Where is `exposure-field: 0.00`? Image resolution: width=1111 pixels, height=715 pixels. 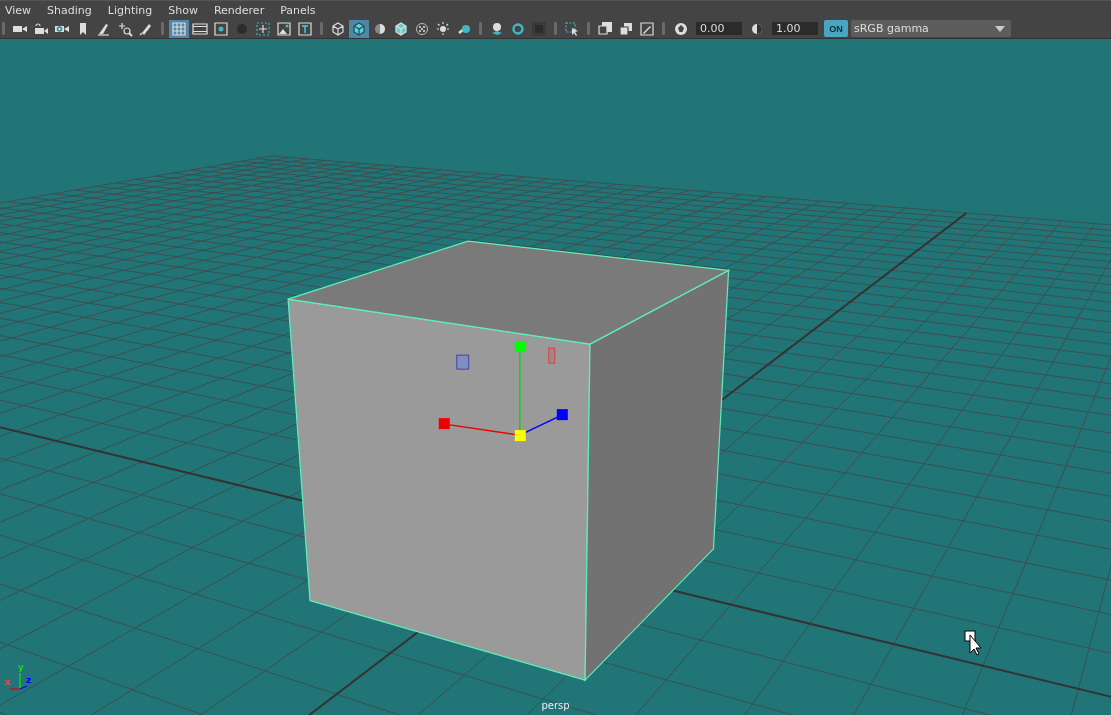
exposure-field: 0.00 is located at coordinates (719, 29).